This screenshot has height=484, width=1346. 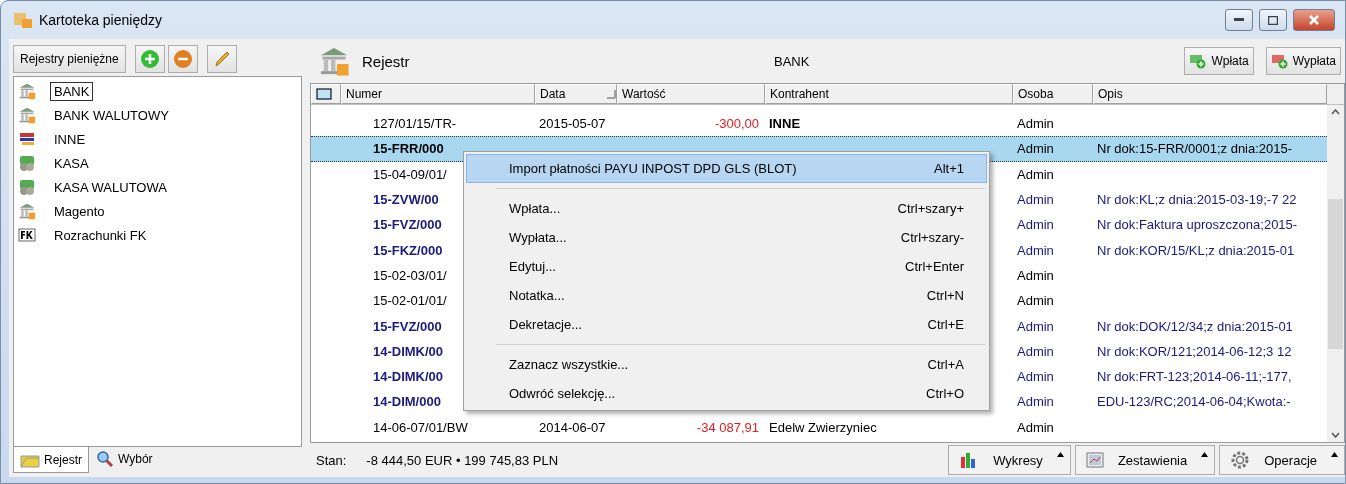 I want to click on table-cell: 15-FRR/000, so click(x=408, y=149).